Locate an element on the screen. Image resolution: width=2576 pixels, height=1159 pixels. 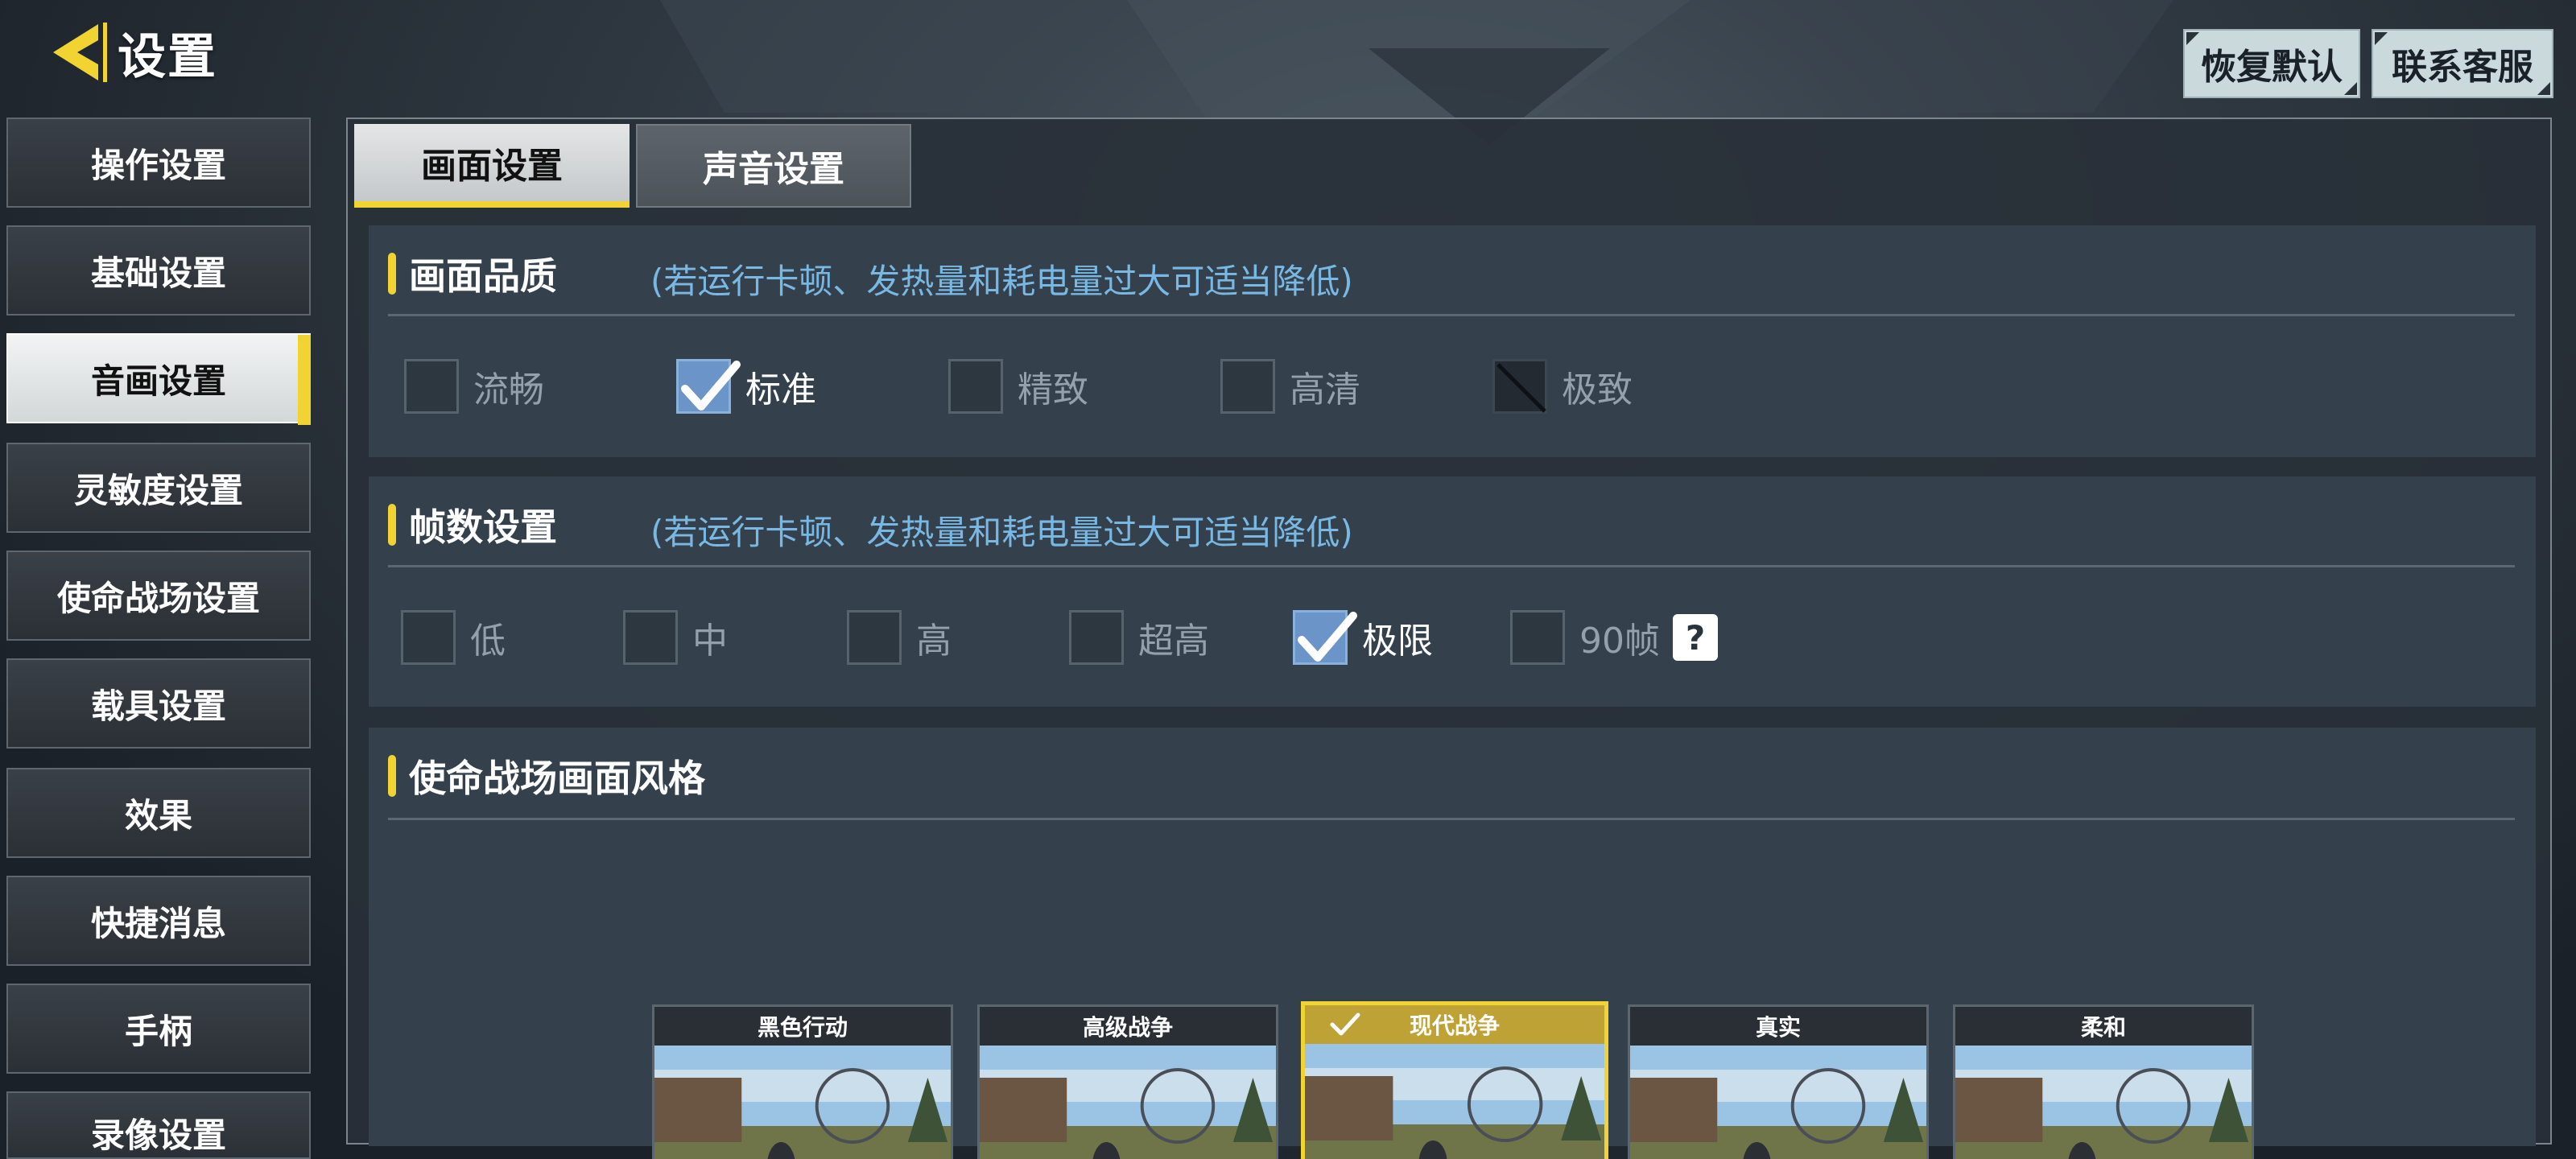
section-title: 帧数设置 is located at coordinates (483, 527).